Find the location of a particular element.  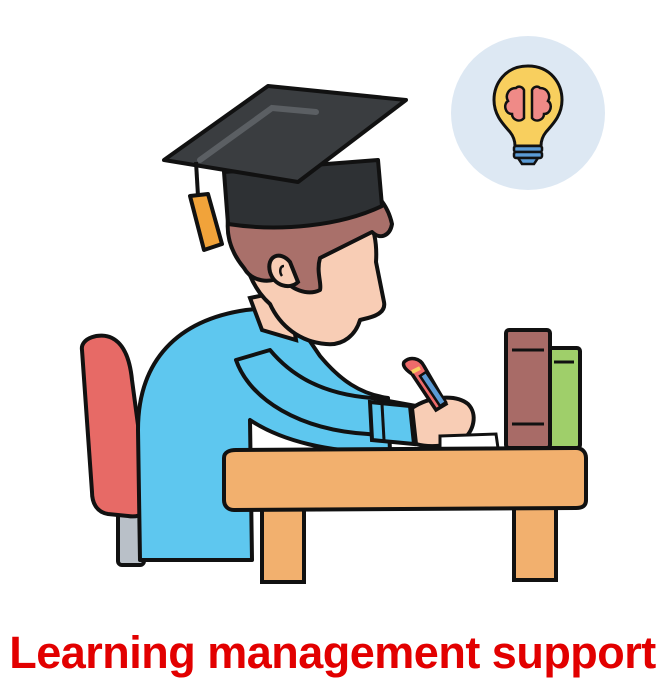

desk is located at coordinates (405, 514).